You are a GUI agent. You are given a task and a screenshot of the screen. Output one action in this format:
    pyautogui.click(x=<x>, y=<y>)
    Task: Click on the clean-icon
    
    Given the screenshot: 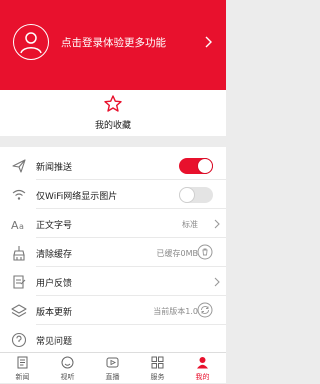 What is the action you would take?
    pyautogui.click(x=19, y=253)
    